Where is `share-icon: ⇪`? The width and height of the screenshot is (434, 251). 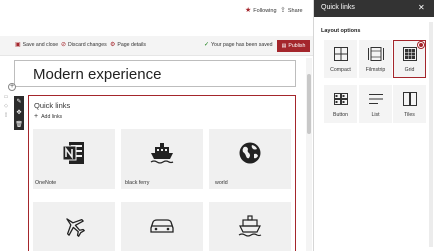 share-icon: ⇪ is located at coordinates (283, 10).